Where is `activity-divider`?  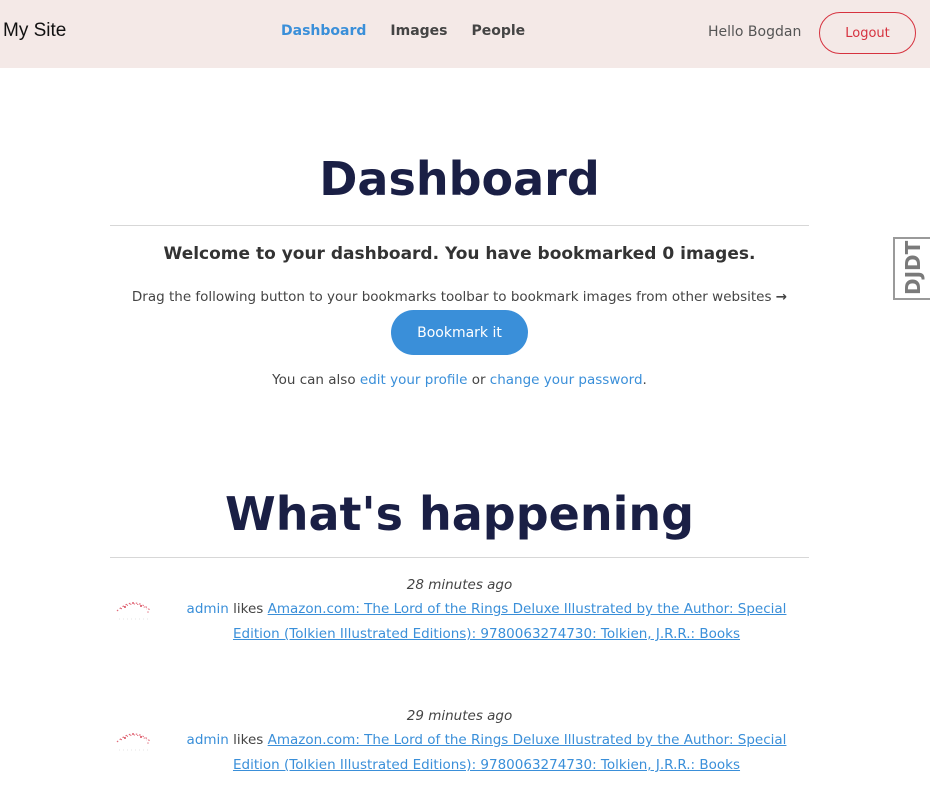 activity-divider is located at coordinates (459, 557).